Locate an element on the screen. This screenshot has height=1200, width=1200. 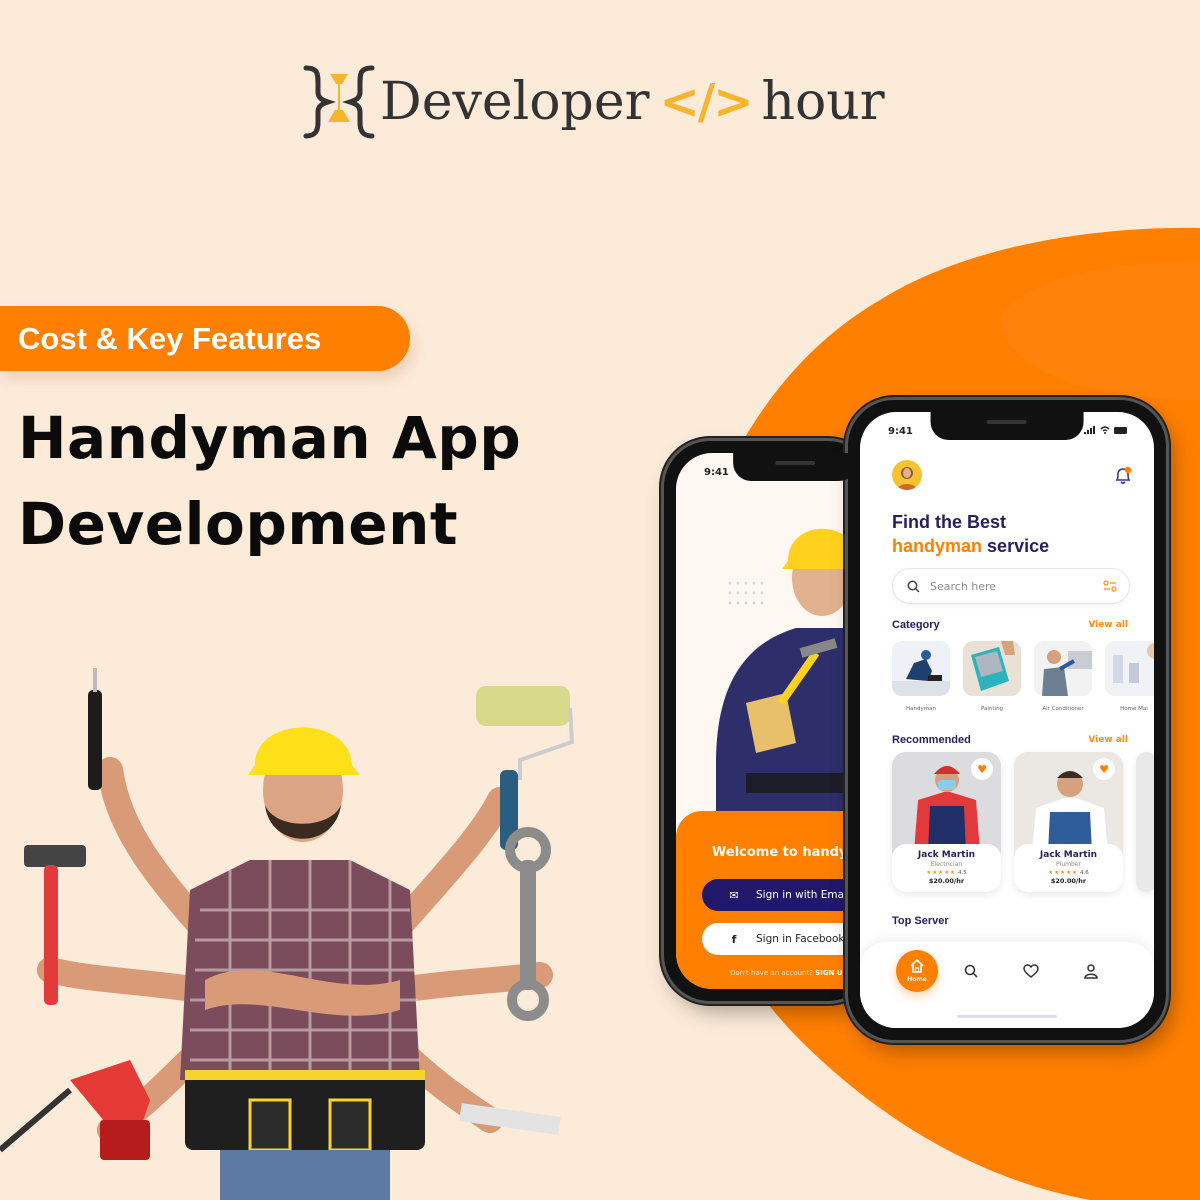
wifi-icon is located at coordinates (1105, 430).